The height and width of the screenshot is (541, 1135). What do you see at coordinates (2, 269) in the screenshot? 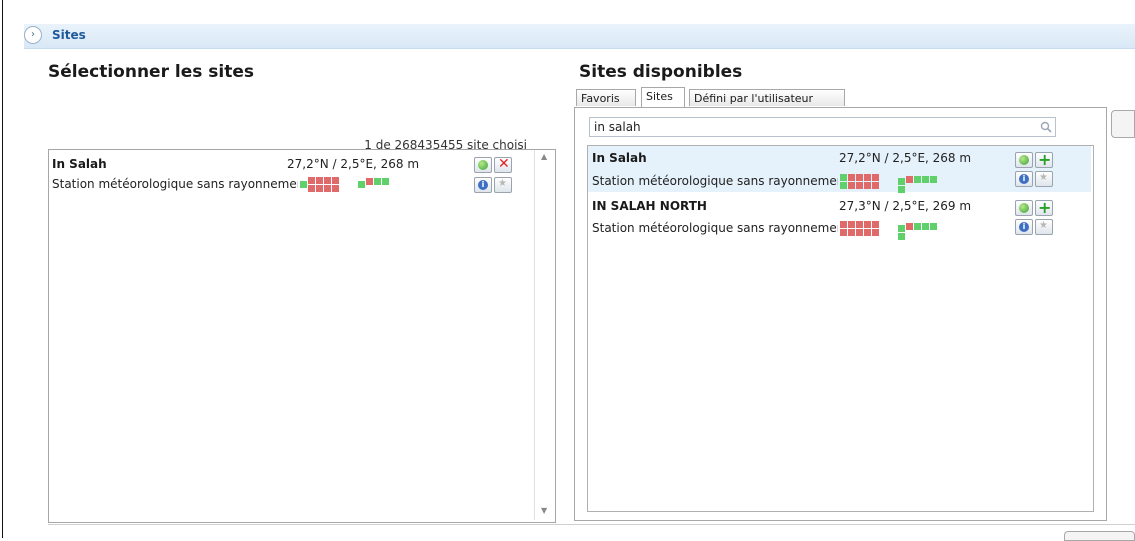
I see `window-left-border` at bounding box center [2, 269].